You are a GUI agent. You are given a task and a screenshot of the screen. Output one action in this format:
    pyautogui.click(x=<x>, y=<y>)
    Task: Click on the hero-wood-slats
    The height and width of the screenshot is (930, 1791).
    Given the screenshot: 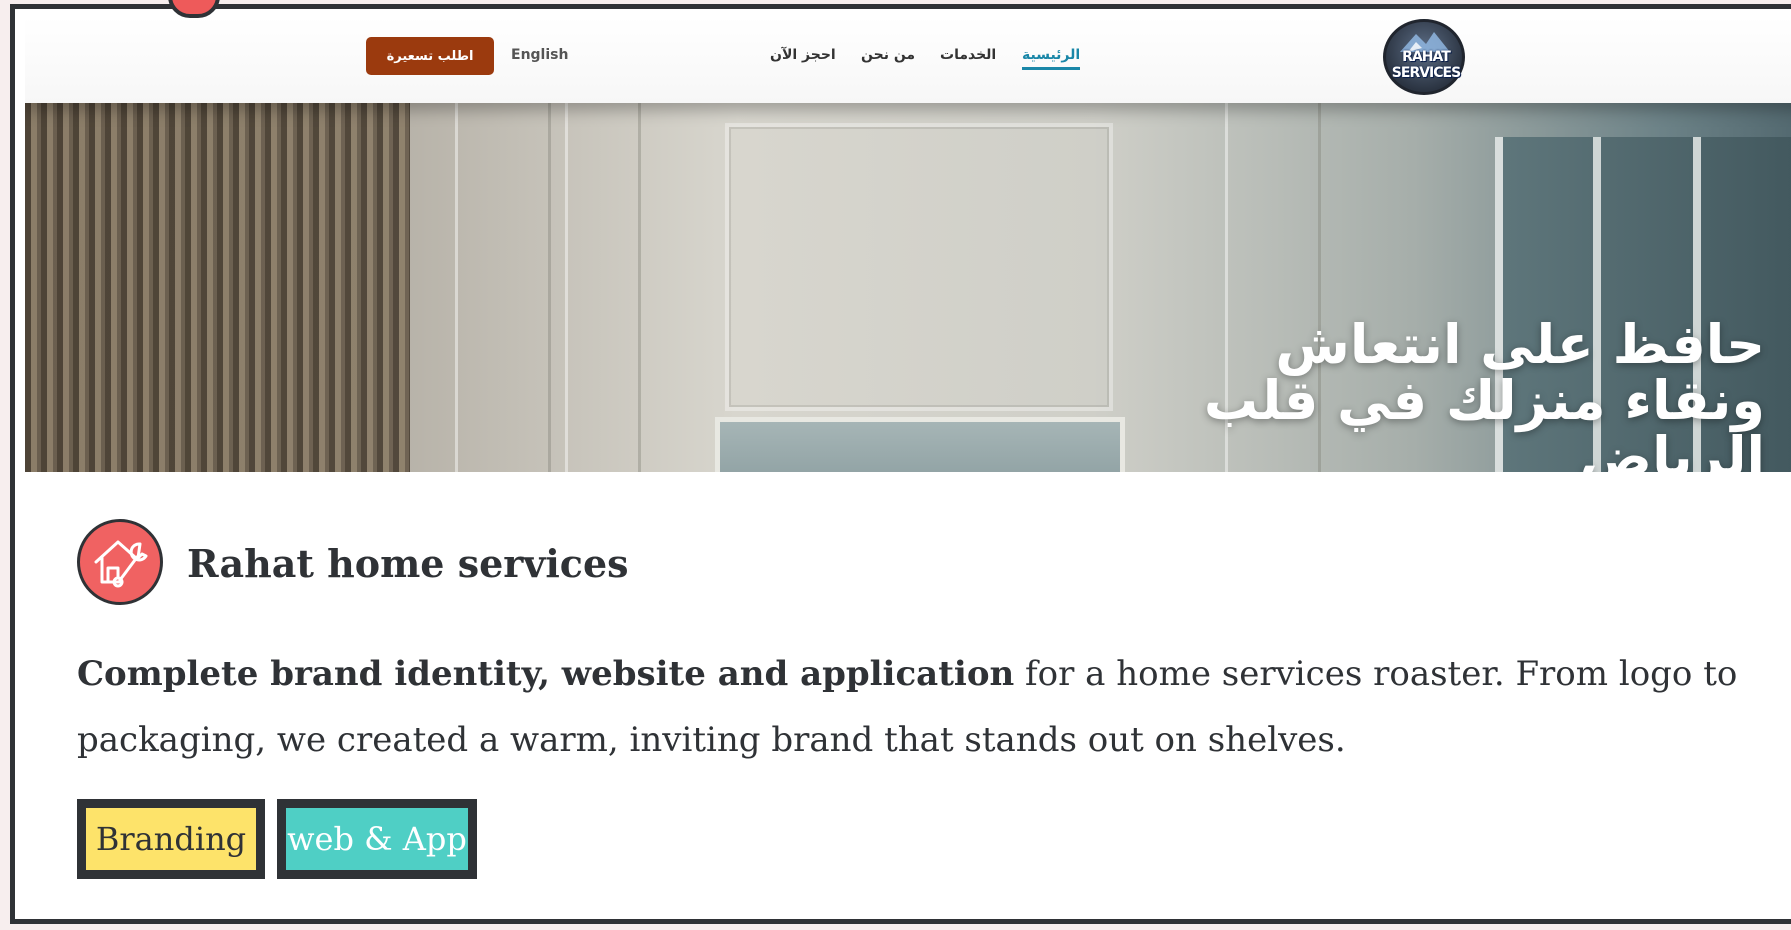 What is the action you would take?
    pyautogui.click(x=217, y=287)
    